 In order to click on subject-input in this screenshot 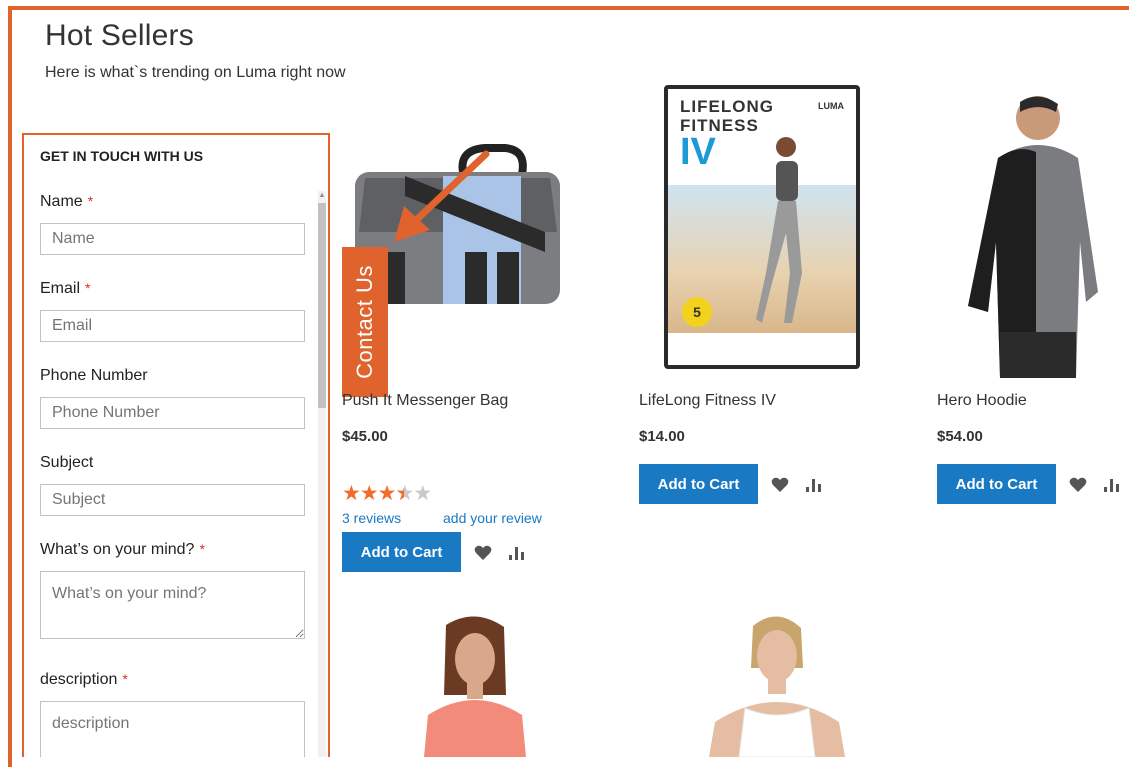, I will do `click(172, 500)`.